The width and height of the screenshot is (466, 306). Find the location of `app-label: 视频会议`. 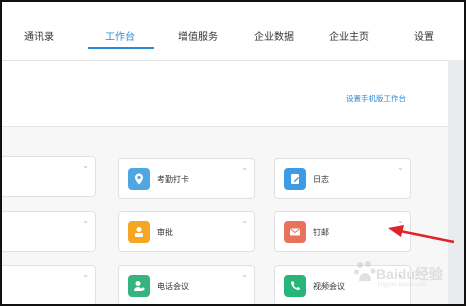

app-label: 视频会议 is located at coordinates (329, 286).